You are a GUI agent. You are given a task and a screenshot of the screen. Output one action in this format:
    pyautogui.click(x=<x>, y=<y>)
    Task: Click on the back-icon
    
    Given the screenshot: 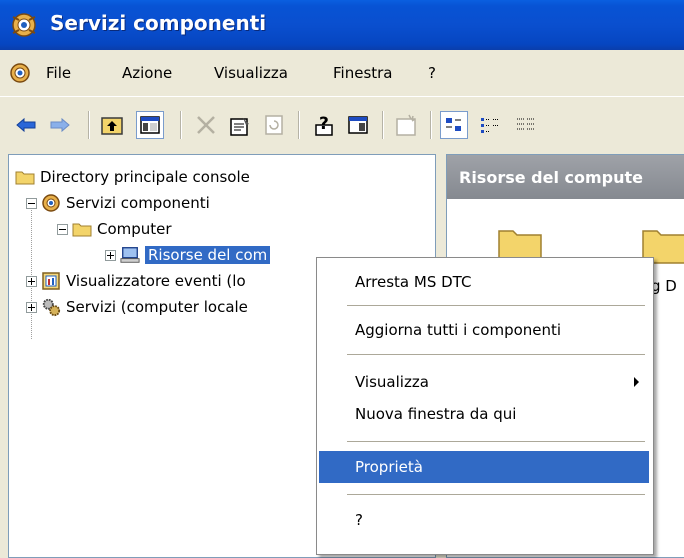 What is the action you would take?
    pyautogui.click(x=26, y=125)
    